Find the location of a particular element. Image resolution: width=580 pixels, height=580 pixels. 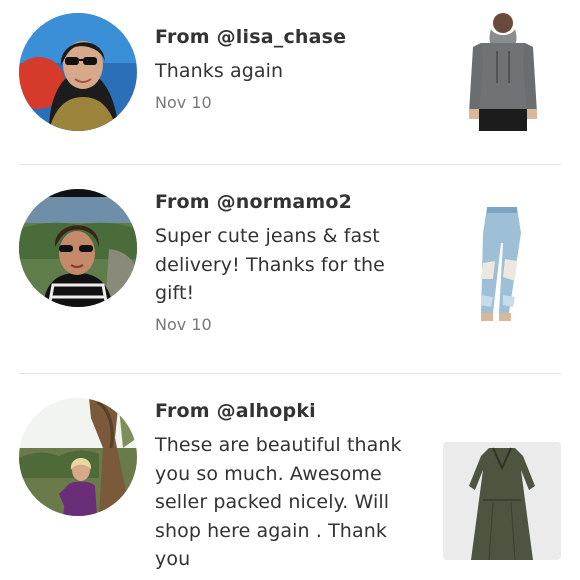

dress-icon is located at coordinates (502, 501).